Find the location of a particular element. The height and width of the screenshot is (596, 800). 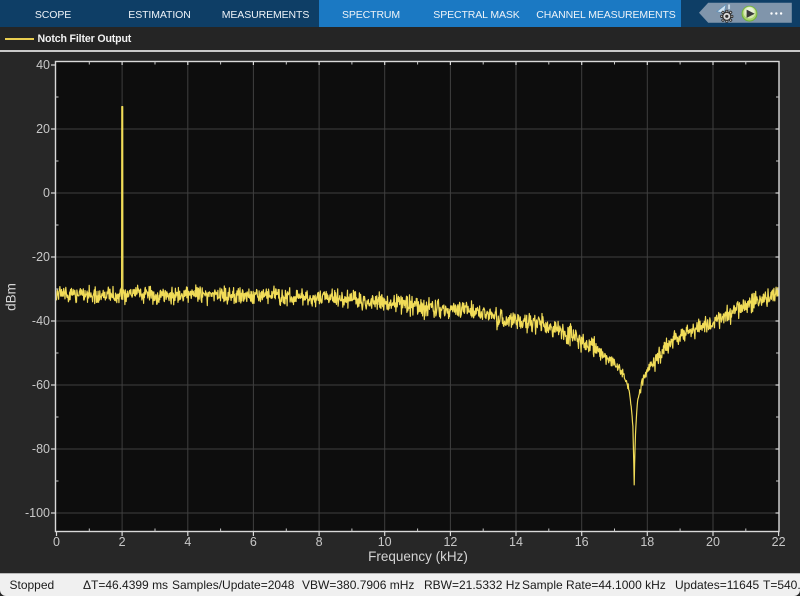

svg-text: 40 is located at coordinates (43, 65).